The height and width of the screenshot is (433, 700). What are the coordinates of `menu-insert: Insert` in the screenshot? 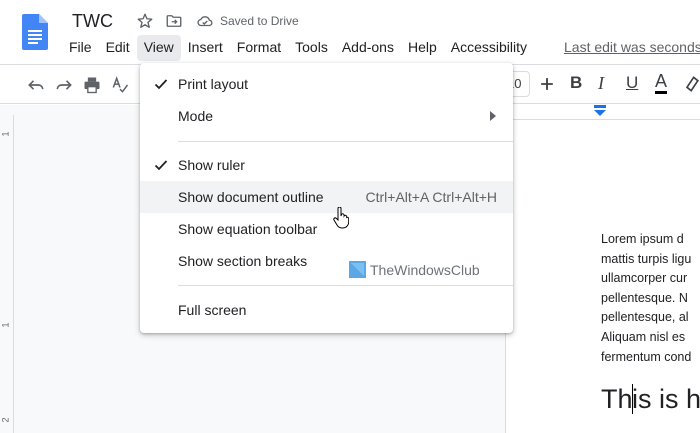 It's located at (205, 48).